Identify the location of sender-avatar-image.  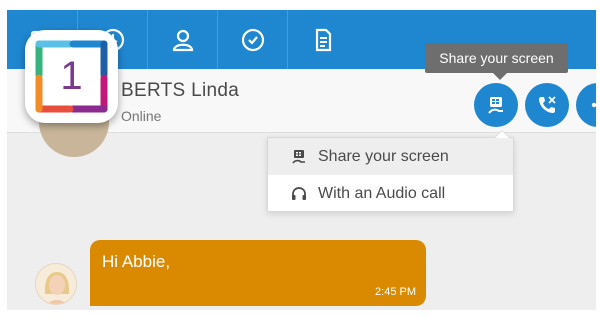
(56, 284).